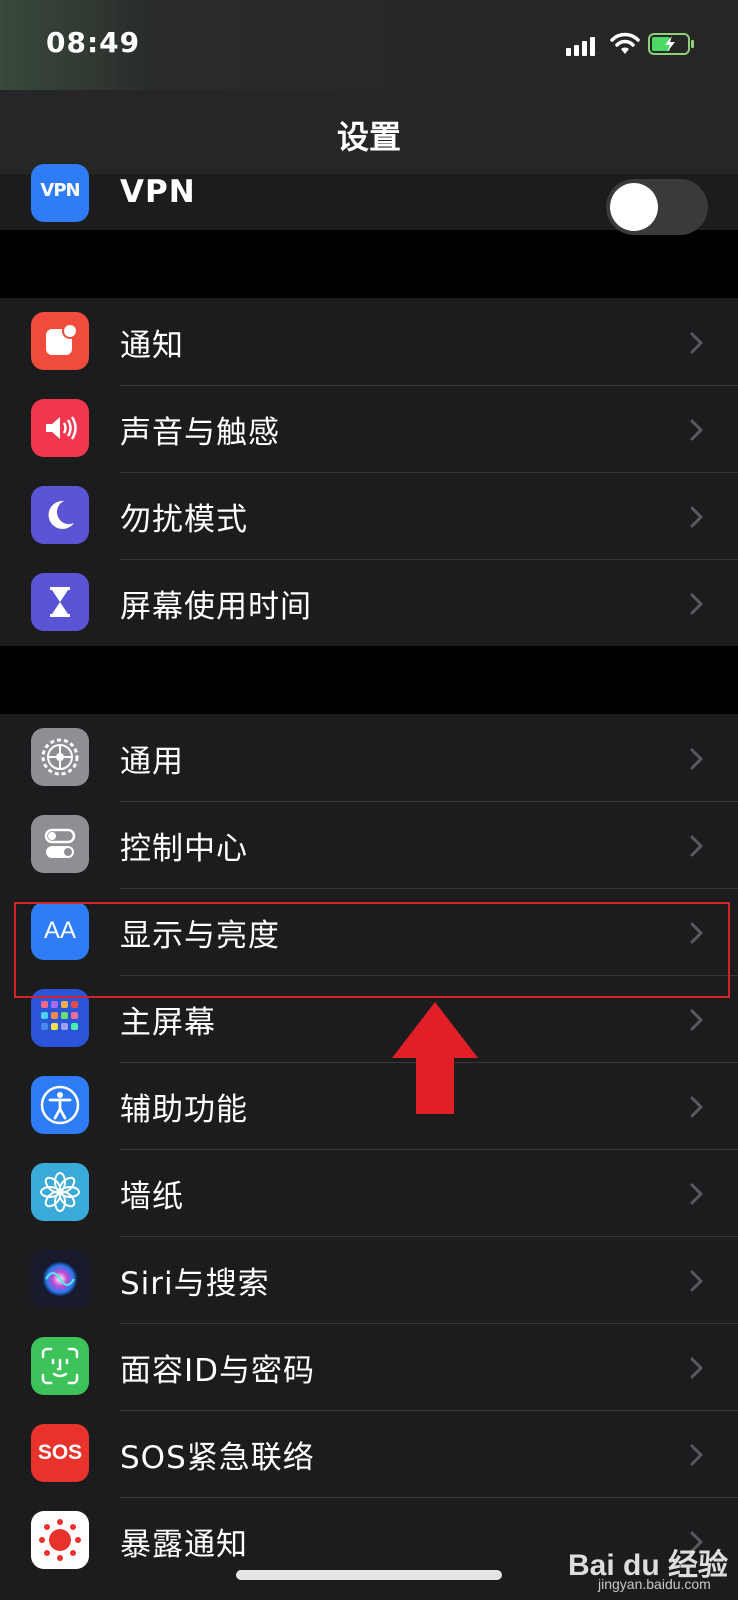 This screenshot has width=738, height=1600. What do you see at coordinates (60, 1279) in the screenshot?
I see `siri-icon` at bounding box center [60, 1279].